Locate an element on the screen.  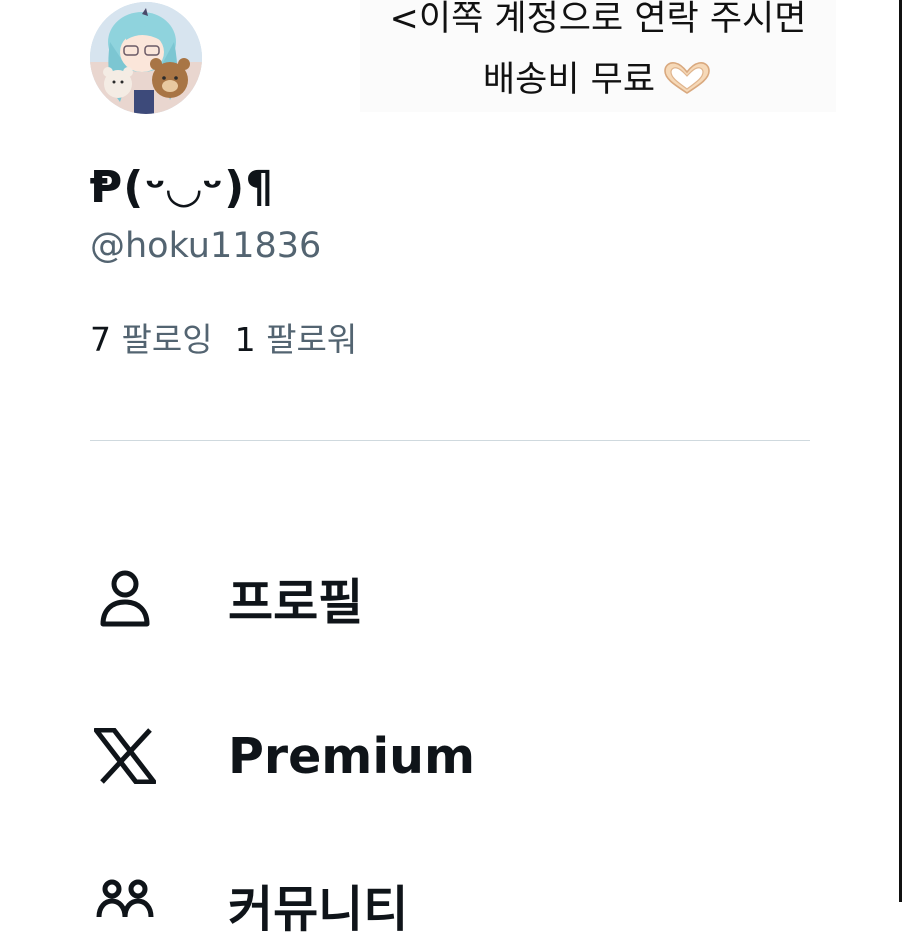
overlay-caption: <이쪽 계정으로 연락 주시면 배송비 무료 is located at coordinates (598, 56).